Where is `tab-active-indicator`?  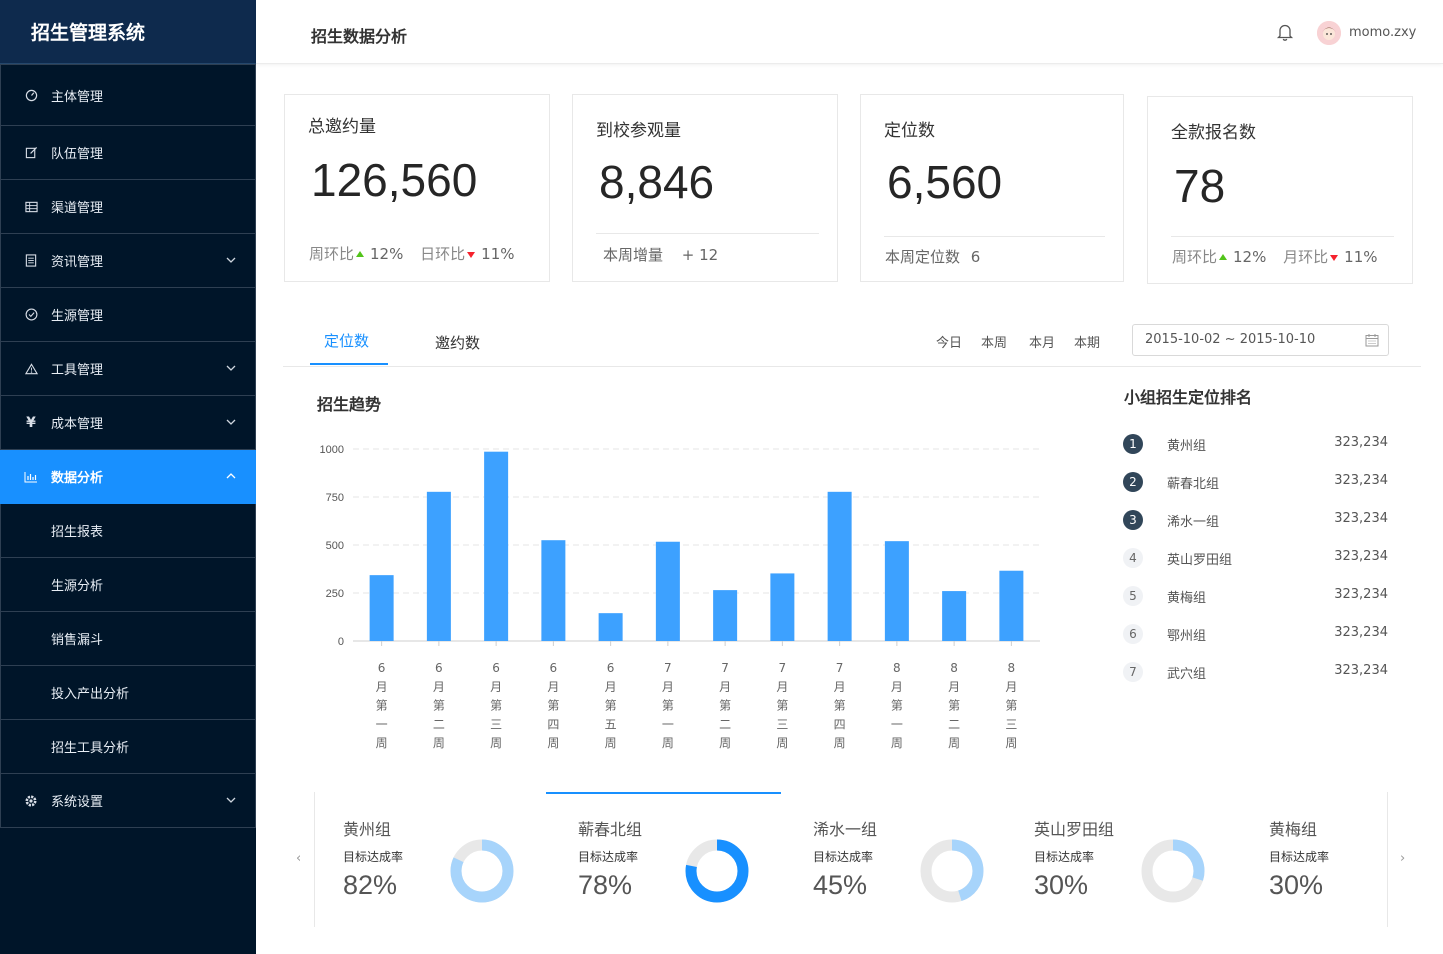 tab-active-indicator is located at coordinates (349, 364).